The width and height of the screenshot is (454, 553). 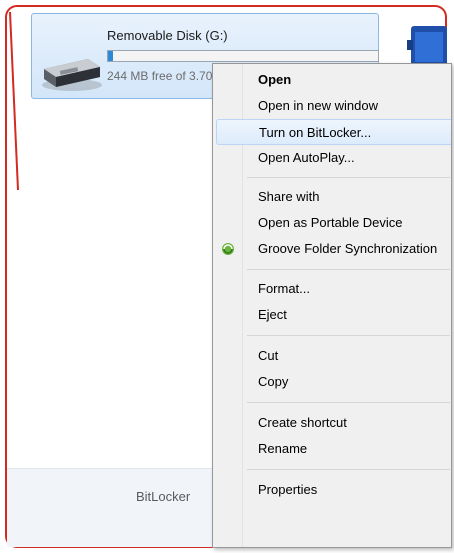 I want to click on menu-item-groove: Groove Folder Synchronization, so click(x=333, y=249).